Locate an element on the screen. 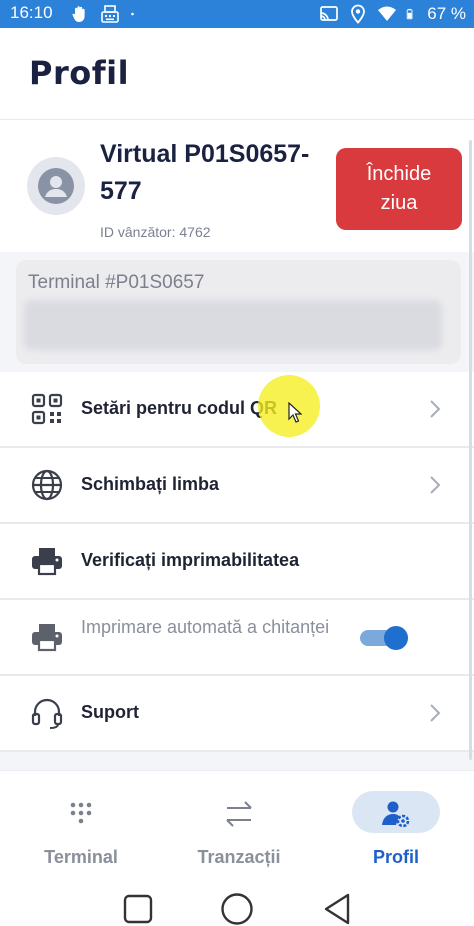 The image size is (474, 926). menu-item-check-printing: Verificați imprimabilitatea is located at coordinates (237, 562).